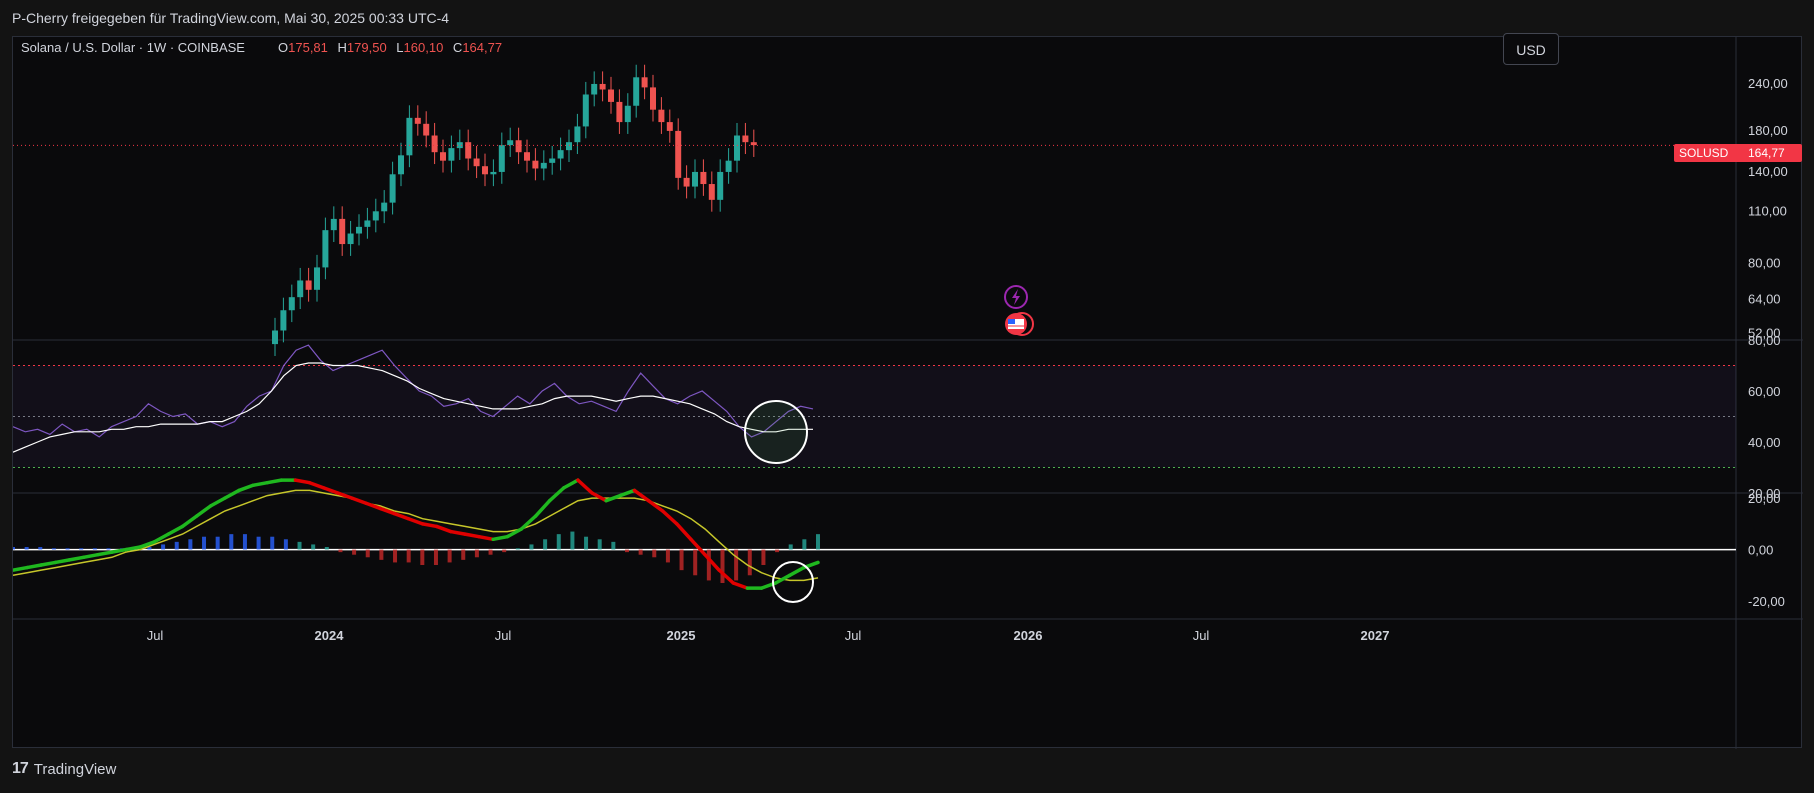 The height and width of the screenshot is (793, 1814). Describe the element at coordinates (1016, 297) in the screenshot. I see `lightning-event-icon` at that location.